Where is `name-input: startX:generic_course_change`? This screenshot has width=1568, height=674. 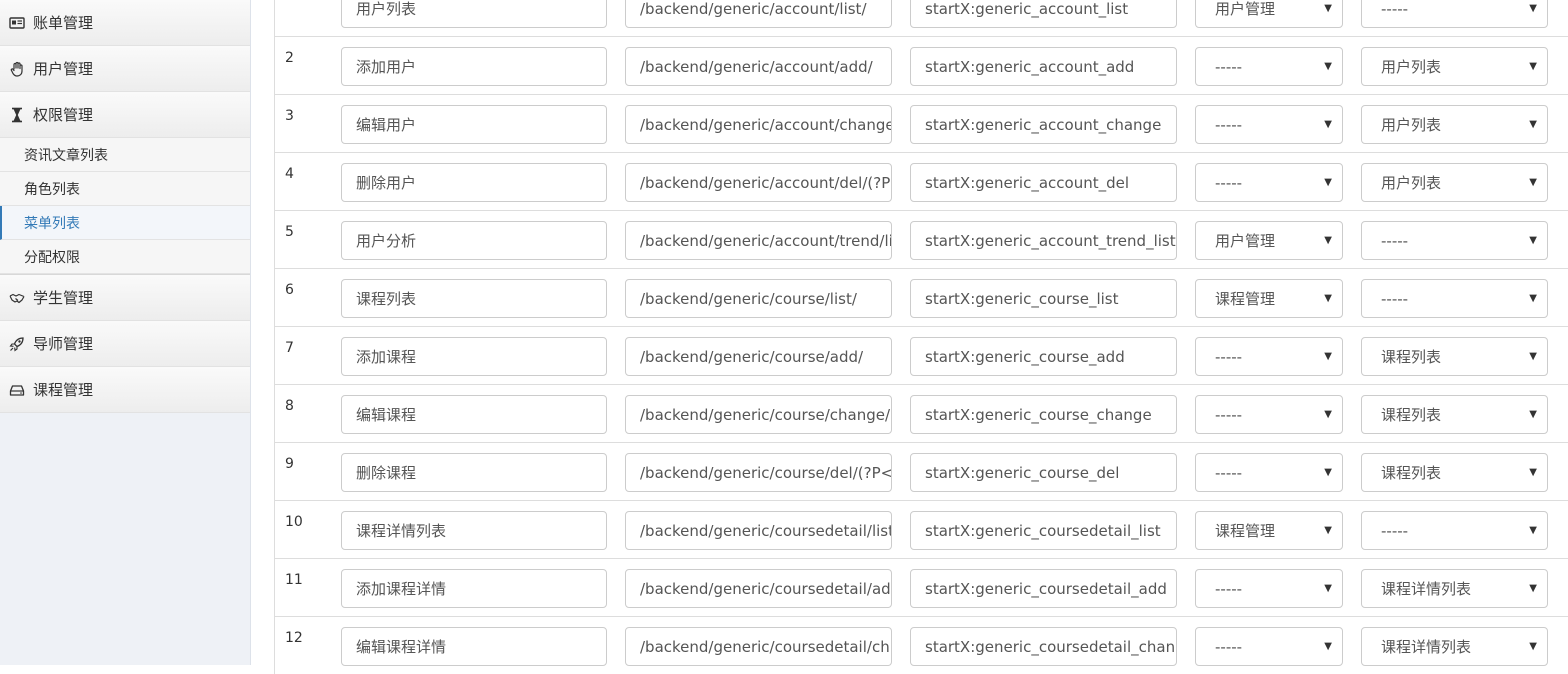 name-input: startX:generic_course_change is located at coordinates (1043, 414).